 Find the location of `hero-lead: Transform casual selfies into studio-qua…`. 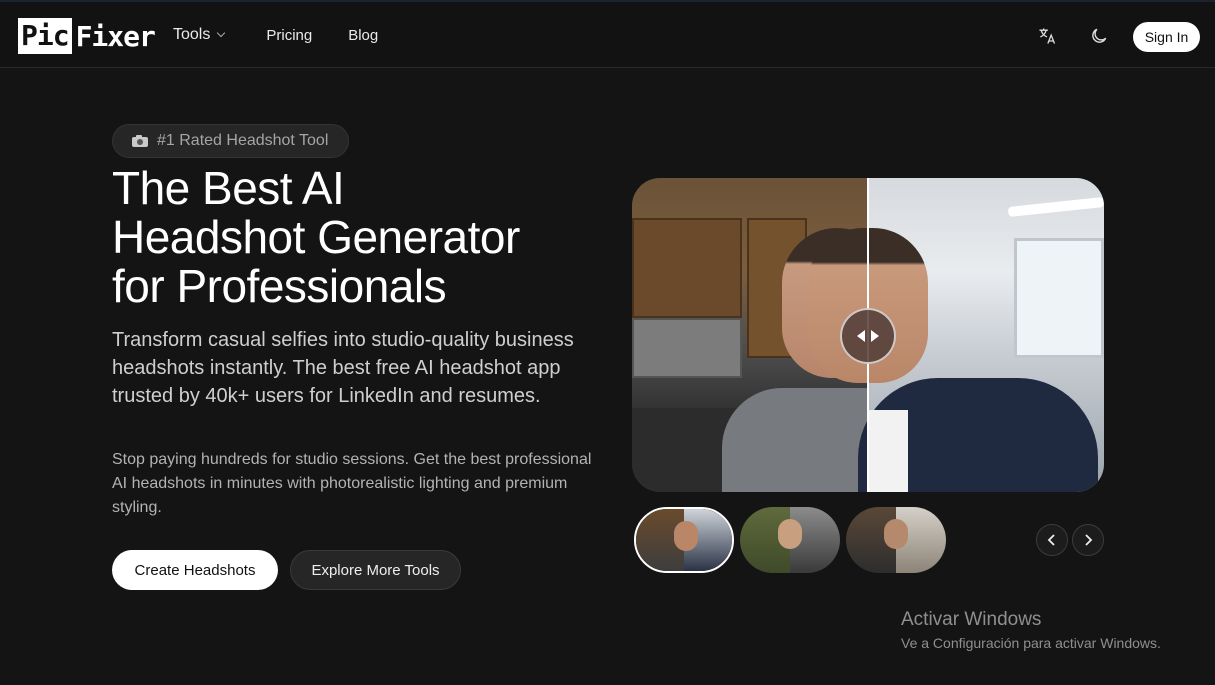

hero-lead: Transform casual selfies into studio-qua… is located at coordinates (343, 368).